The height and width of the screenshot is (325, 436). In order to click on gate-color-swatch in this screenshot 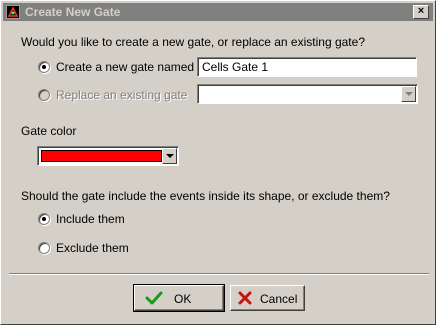, I will do `click(101, 156)`.